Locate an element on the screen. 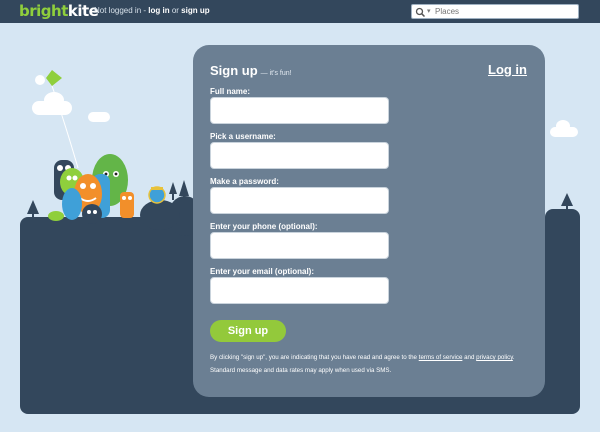 This screenshot has width=600, height=432. signup-subtitle: — it's fun! is located at coordinates (276, 73).